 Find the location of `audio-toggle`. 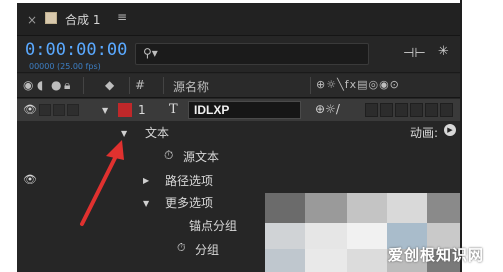

audio-toggle is located at coordinates (45, 110).